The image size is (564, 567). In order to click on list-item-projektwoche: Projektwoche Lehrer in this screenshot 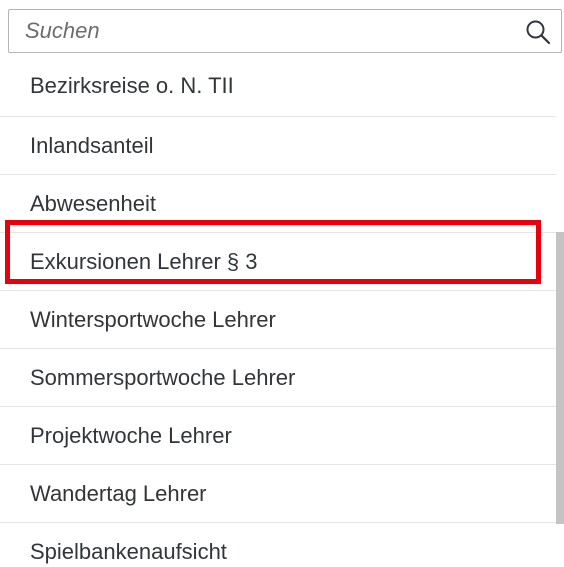, I will do `click(278, 436)`.